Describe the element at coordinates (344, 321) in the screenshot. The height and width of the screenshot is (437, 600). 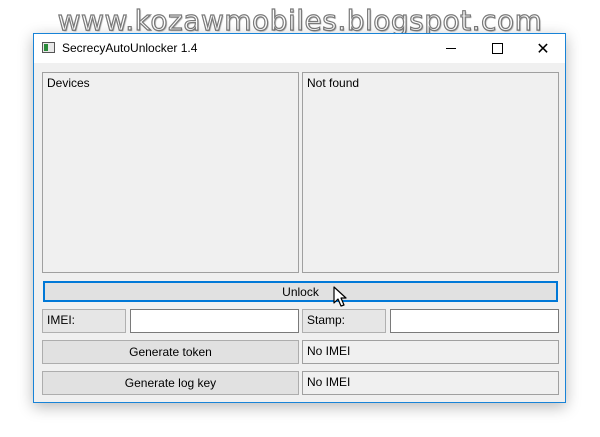
I see `stamp-label: Stamp:` at that location.